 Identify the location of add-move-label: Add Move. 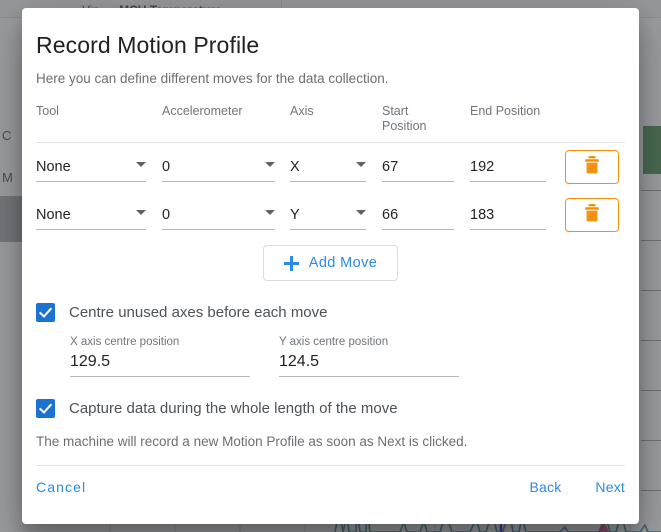
(343, 263).